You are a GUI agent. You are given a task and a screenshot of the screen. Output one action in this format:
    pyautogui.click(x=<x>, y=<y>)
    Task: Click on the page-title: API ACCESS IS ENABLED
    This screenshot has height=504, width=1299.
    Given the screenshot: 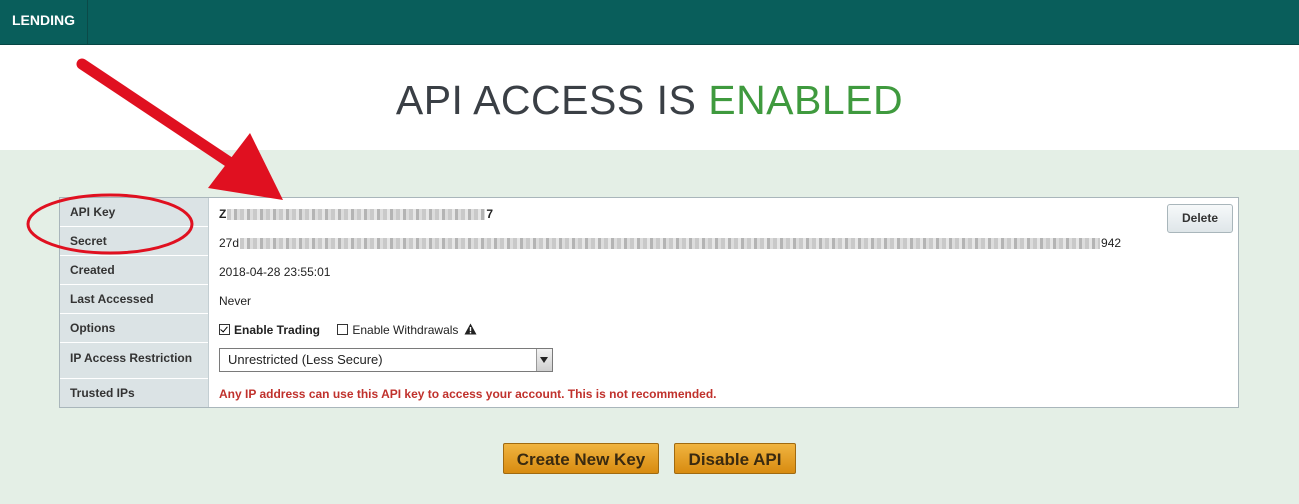 What is the action you would take?
    pyautogui.click(x=649, y=100)
    